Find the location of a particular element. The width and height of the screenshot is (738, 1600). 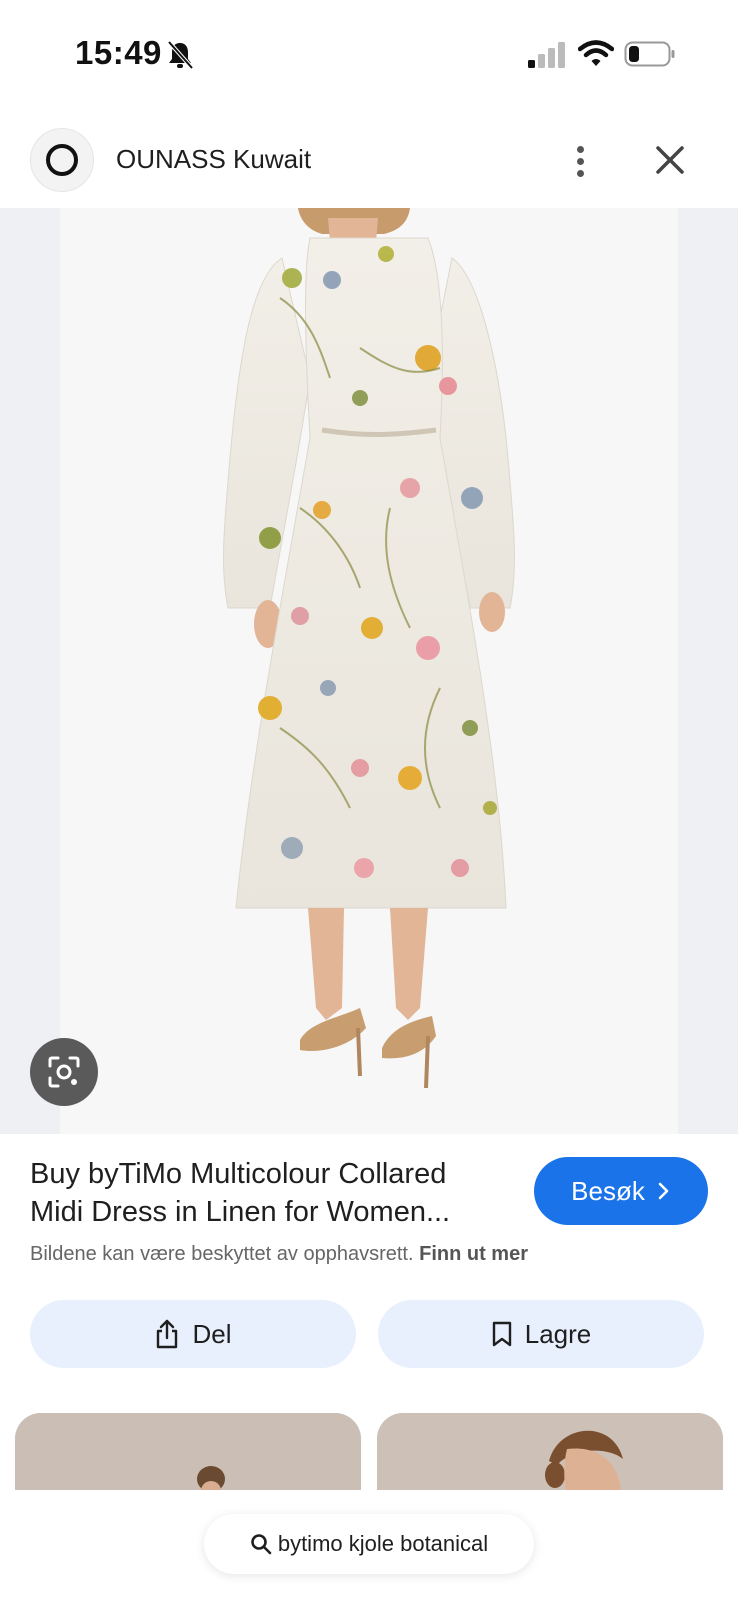

more-options-button is located at coordinates (580, 161).